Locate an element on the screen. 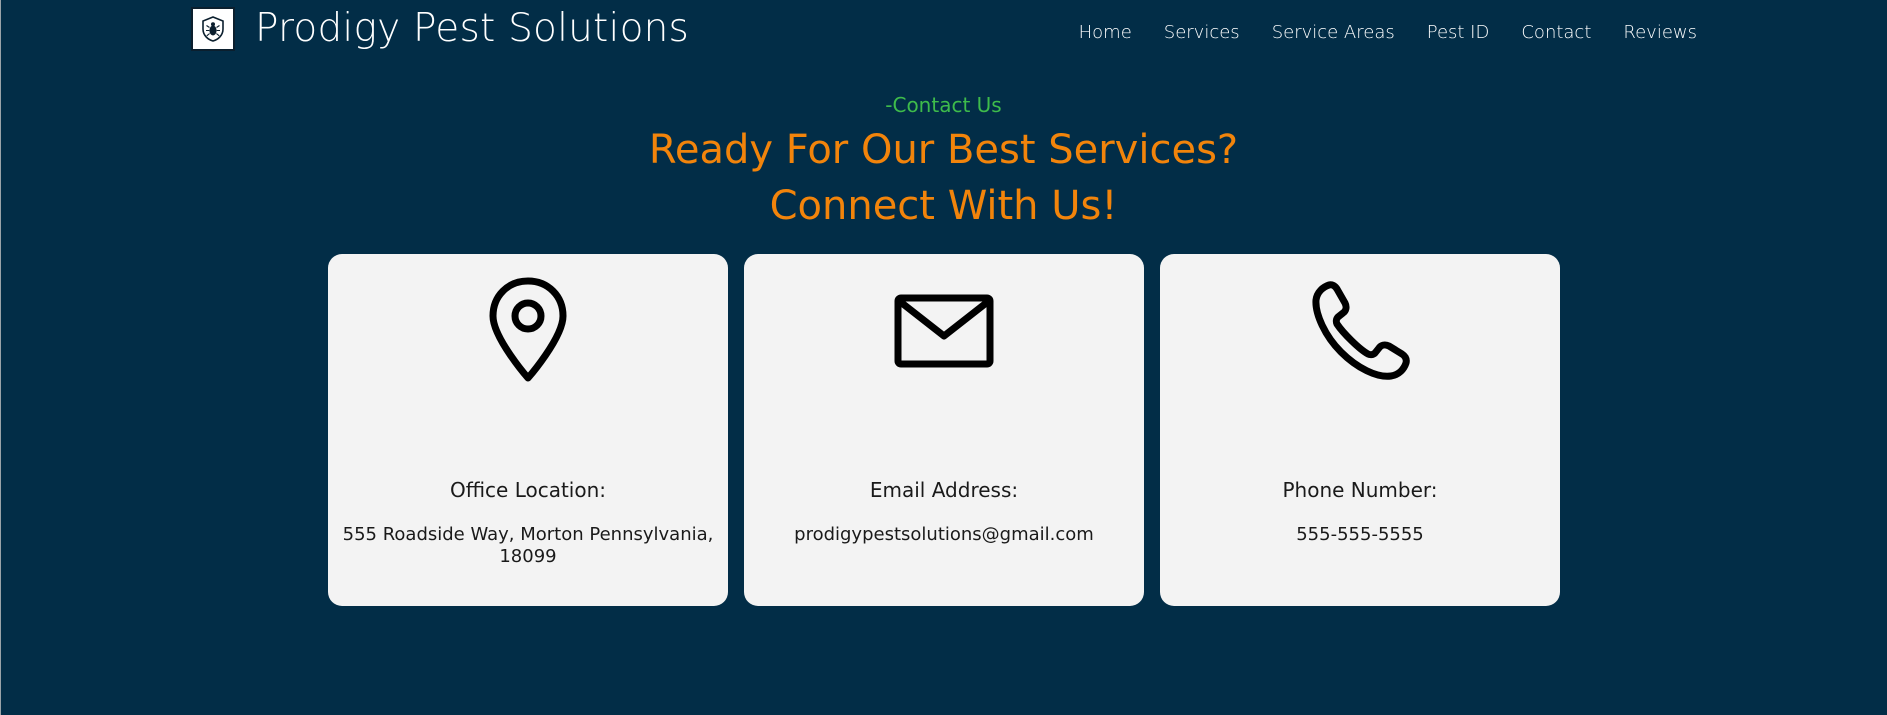 The width and height of the screenshot is (1887, 715). phone-value: 555-555-5555 is located at coordinates (1360, 535).